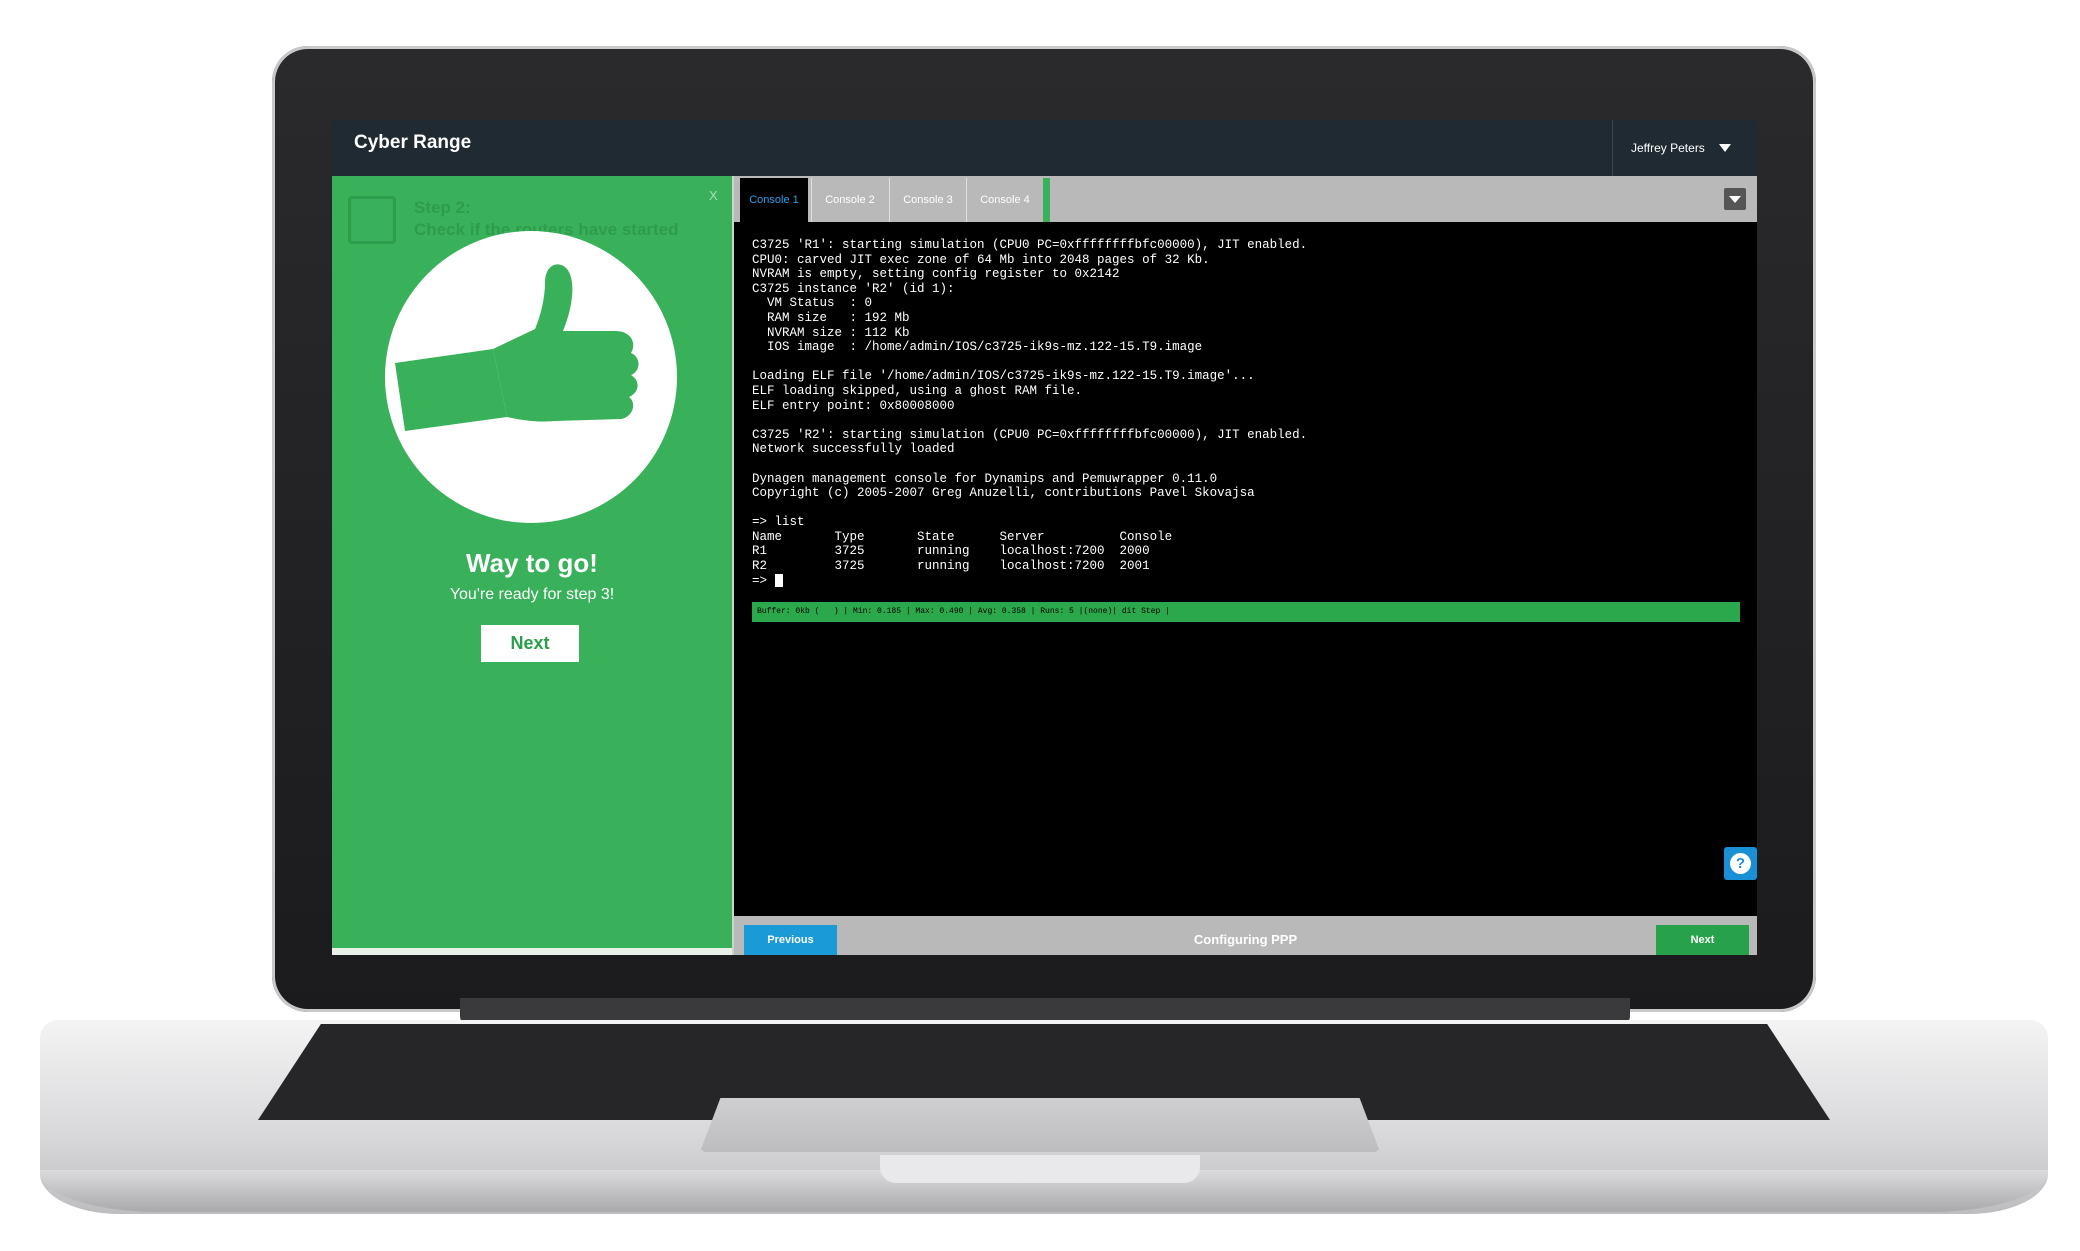 The width and height of the screenshot is (2080, 1251). I want to click on success-title: Way to go!, so click(532, 563).